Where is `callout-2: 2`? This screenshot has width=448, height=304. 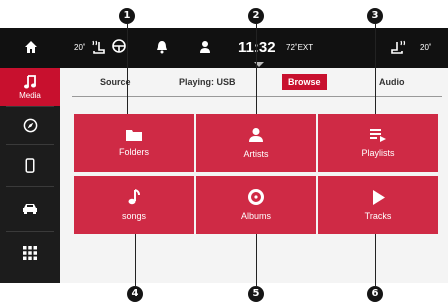 callout-2: 2 is located at coordinates (256, 16).